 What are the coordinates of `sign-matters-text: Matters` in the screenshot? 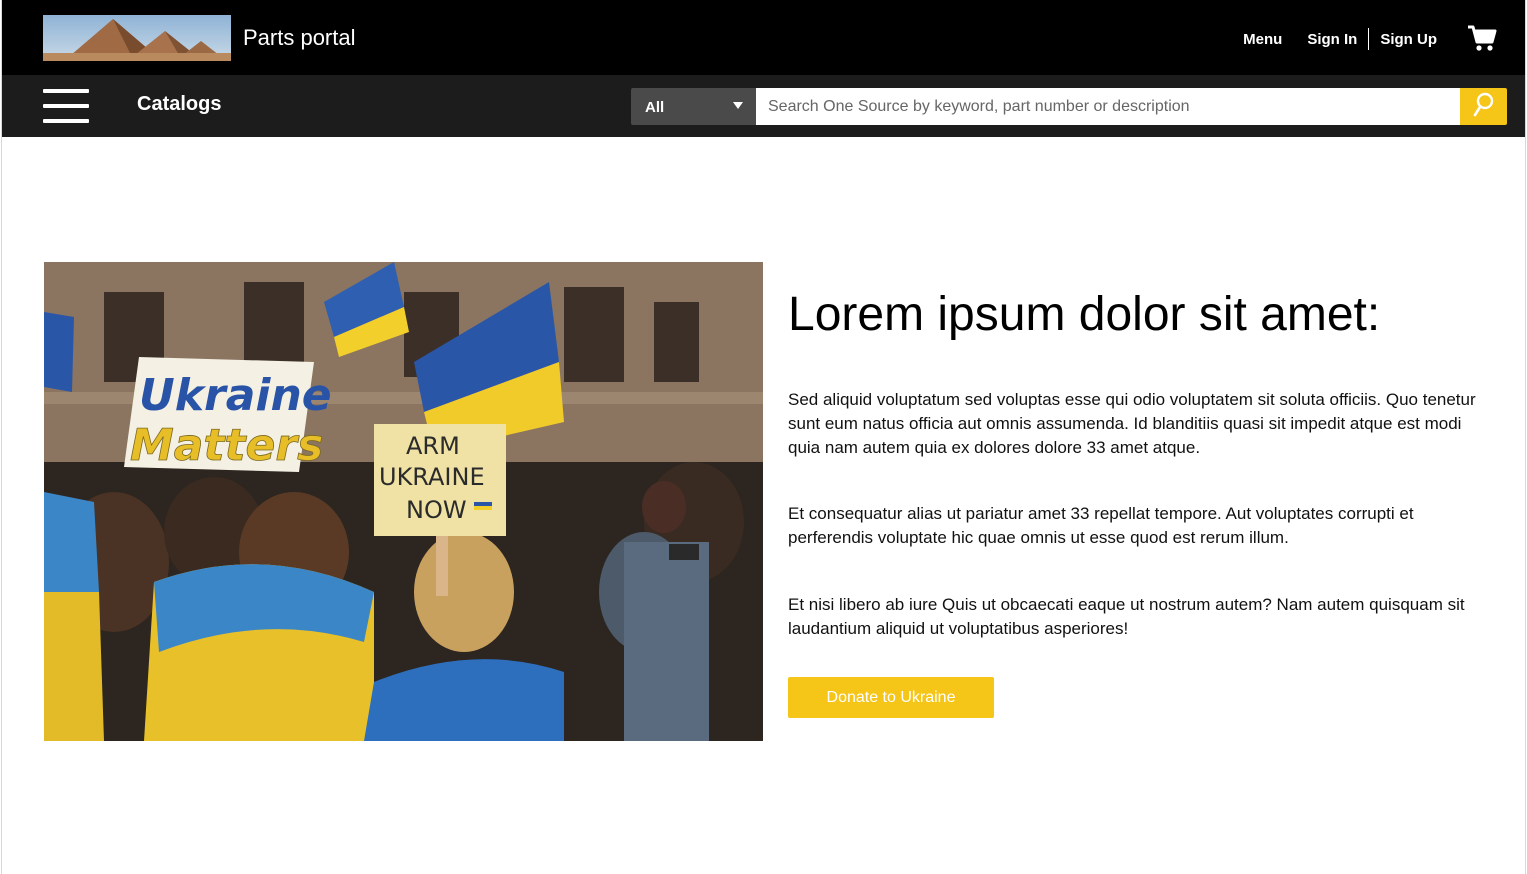 It's located at (226, 445).